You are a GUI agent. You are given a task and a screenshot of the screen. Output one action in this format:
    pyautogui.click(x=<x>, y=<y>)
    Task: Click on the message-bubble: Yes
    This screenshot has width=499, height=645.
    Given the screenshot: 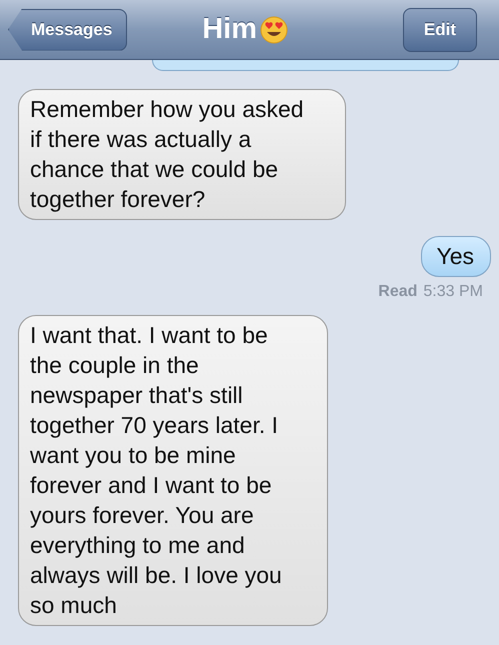 What is the action you would take?
    pyautogui.click(x=456, y=256)
    